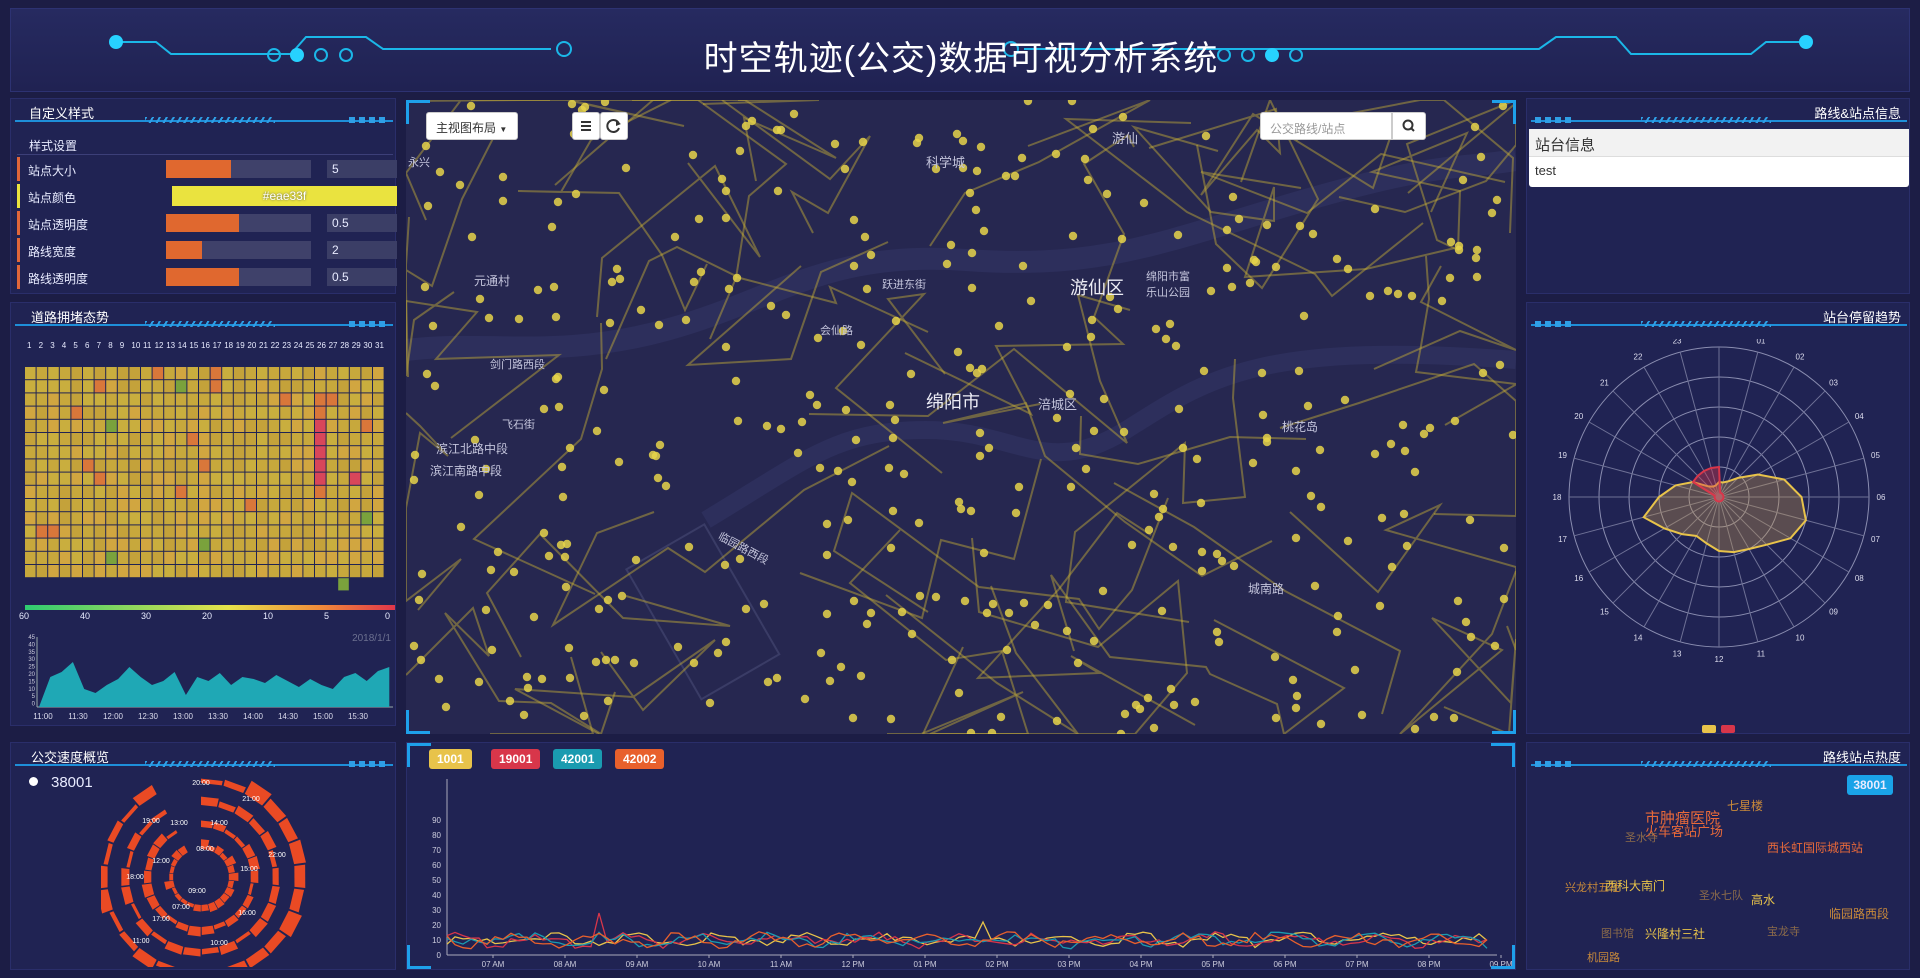 Image resolution: width=1920 pixels, height=978 pixels. Describe the element at coordinates (277, 855) in the screenshot. I see `hour-label: 22:00` at that location.